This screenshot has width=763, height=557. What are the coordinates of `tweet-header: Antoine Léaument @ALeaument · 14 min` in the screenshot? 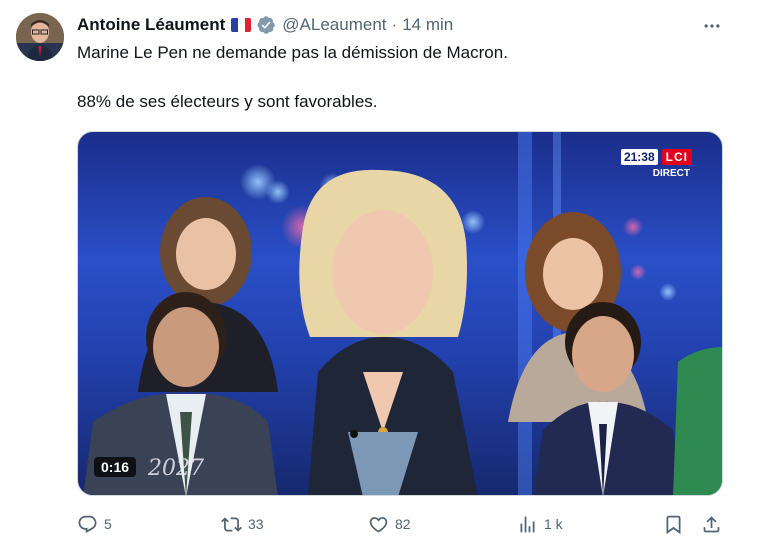 It's located at (265, 25).